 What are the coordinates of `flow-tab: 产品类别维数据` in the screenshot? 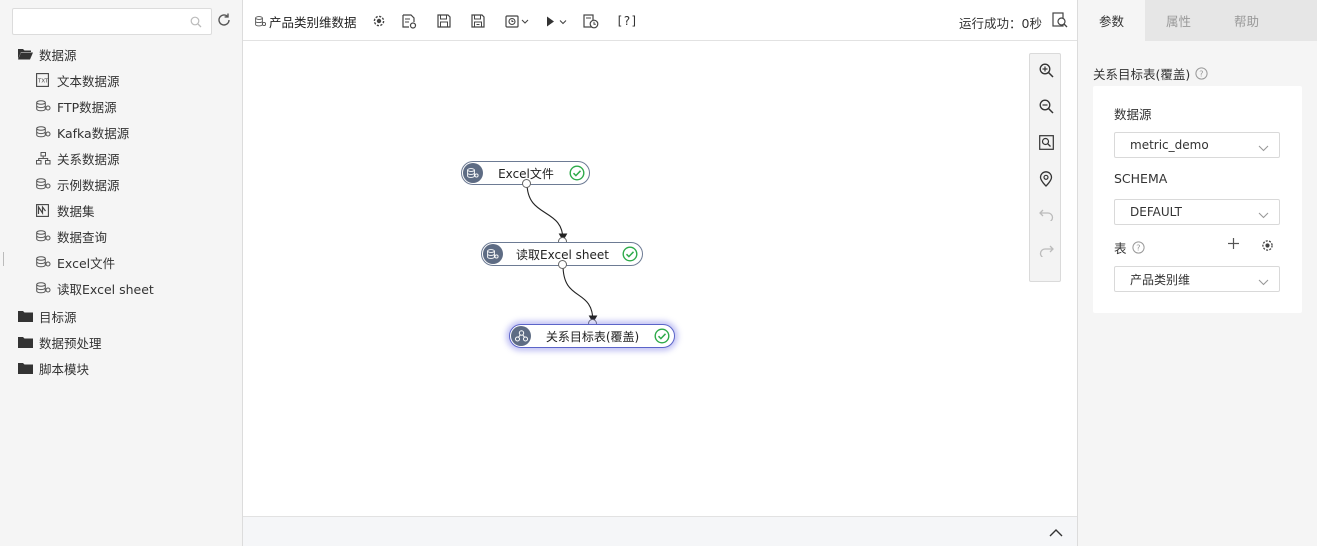 It's located at (306, 21).